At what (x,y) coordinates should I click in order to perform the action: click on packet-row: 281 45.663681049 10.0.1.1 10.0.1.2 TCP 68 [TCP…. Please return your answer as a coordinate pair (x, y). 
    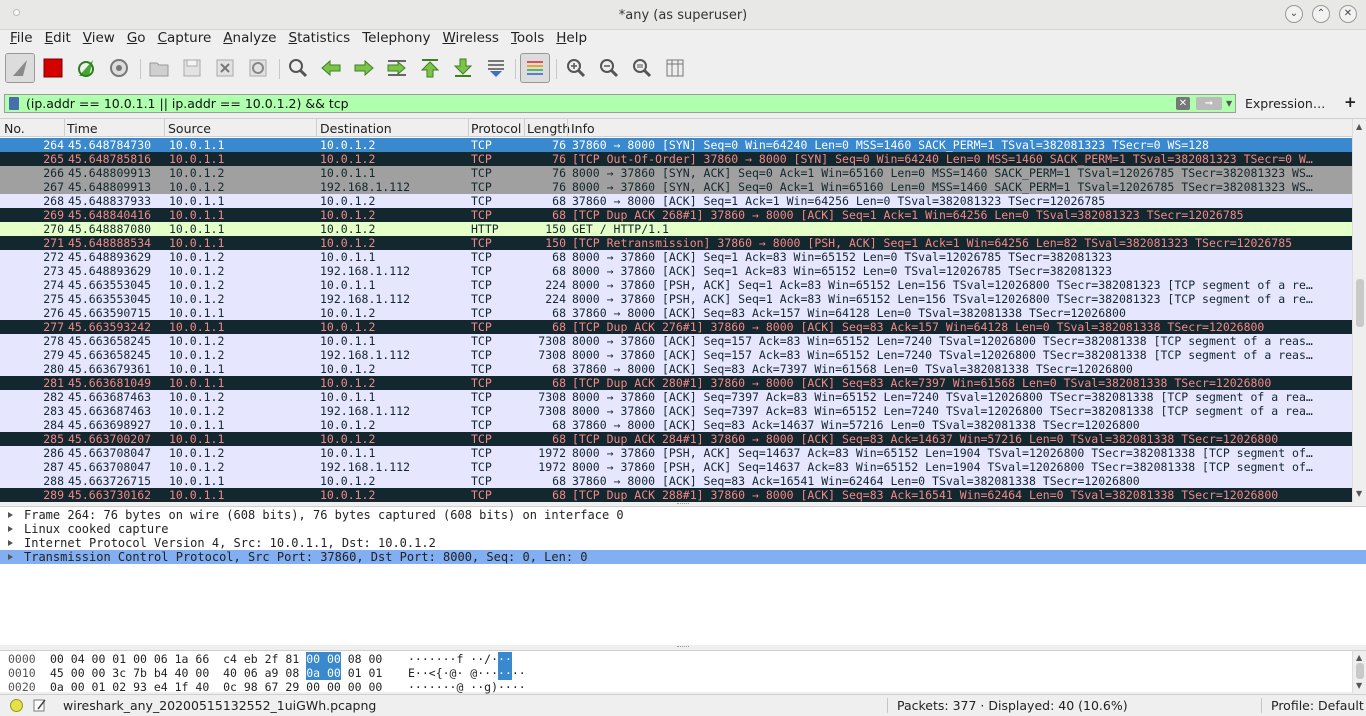
    Looking at the image, I should click on (676, 383).